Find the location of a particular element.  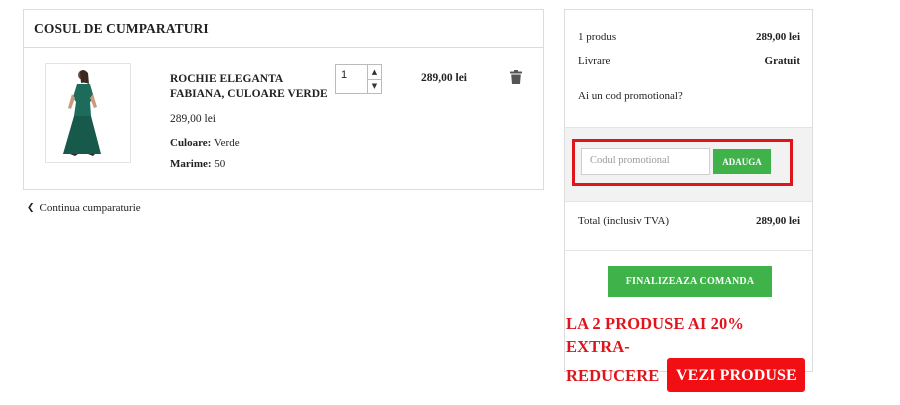

promo-code-link: Ai un cod promotional? is located at coordinates (630, 96).